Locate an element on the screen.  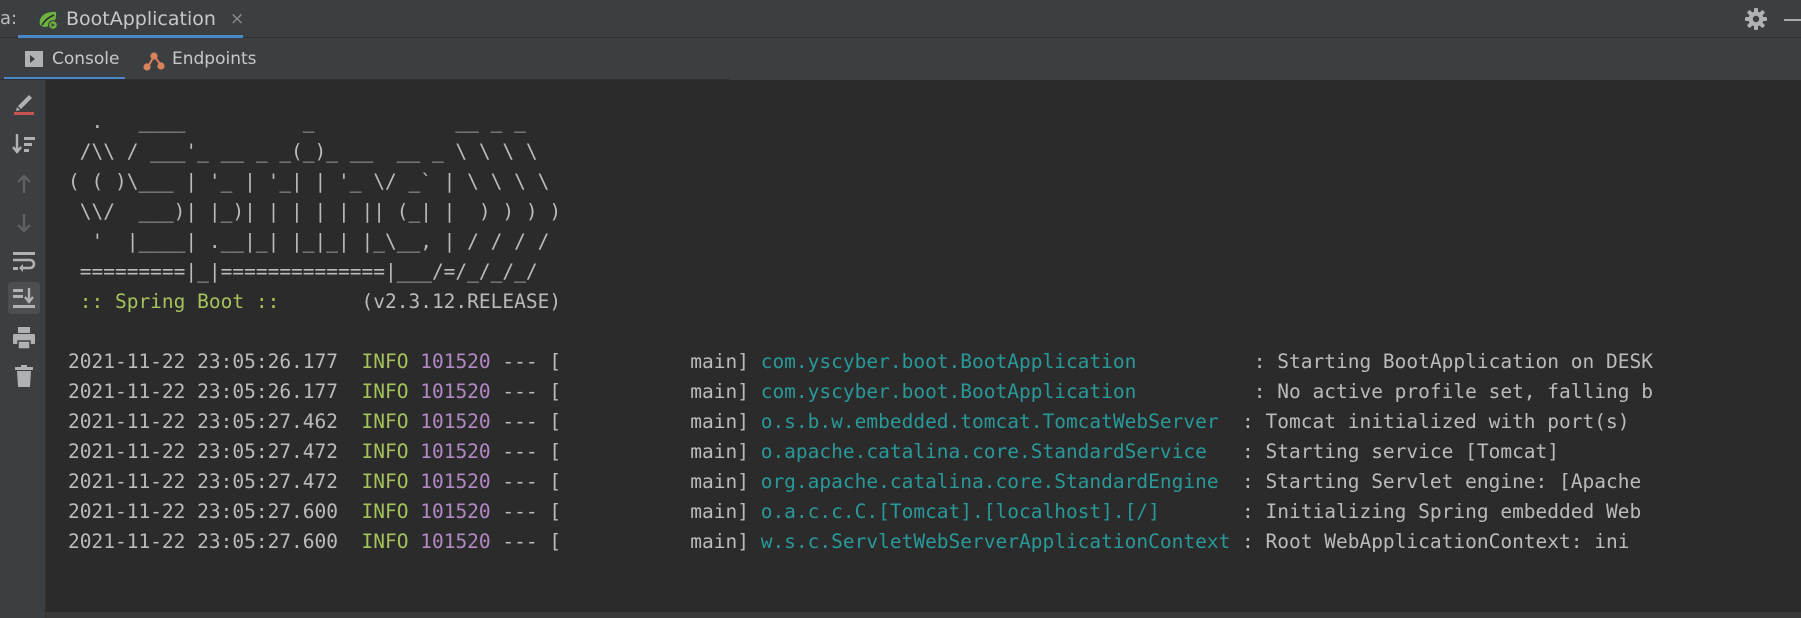
clear-all-icon is located at coordinates (24, 105).